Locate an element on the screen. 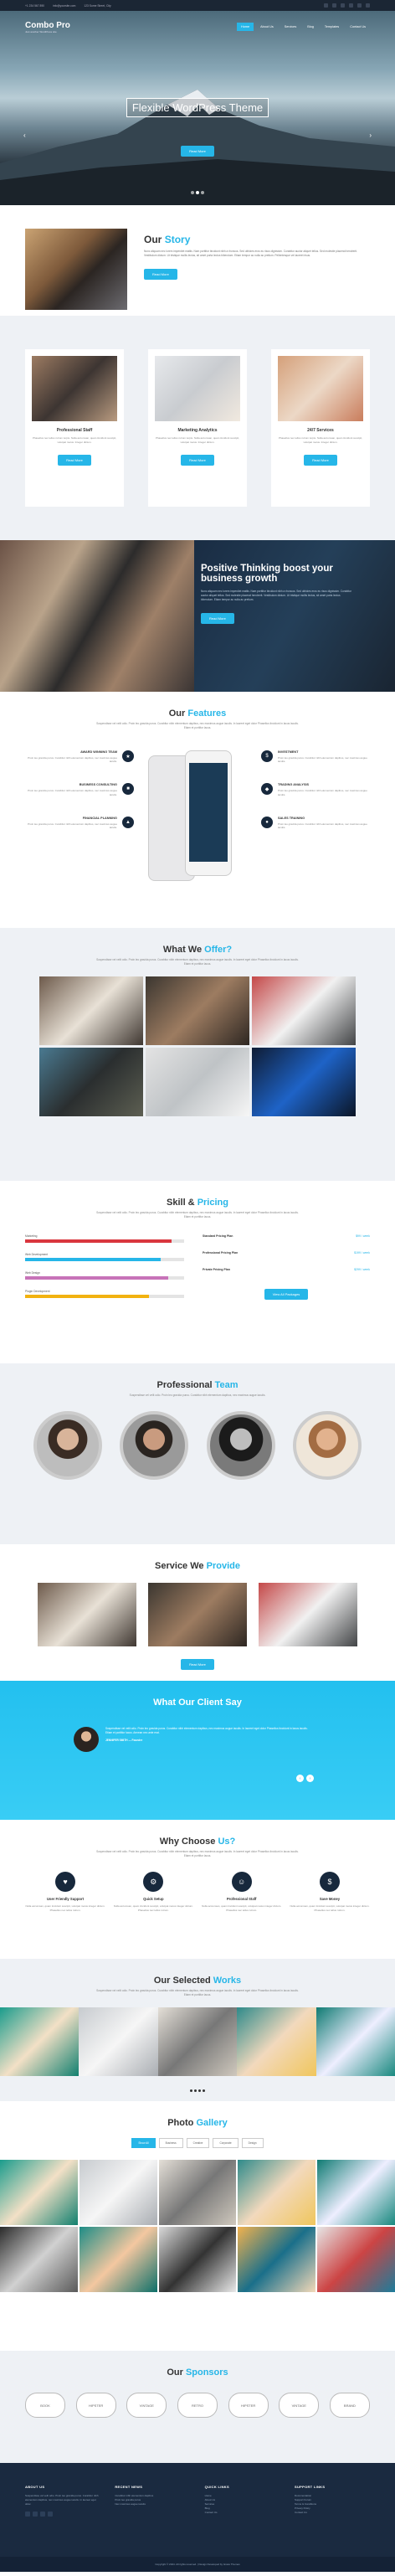 The image size is (395, 2576). gallery-tab-all: Show All is located at coordinates (143, 2143).